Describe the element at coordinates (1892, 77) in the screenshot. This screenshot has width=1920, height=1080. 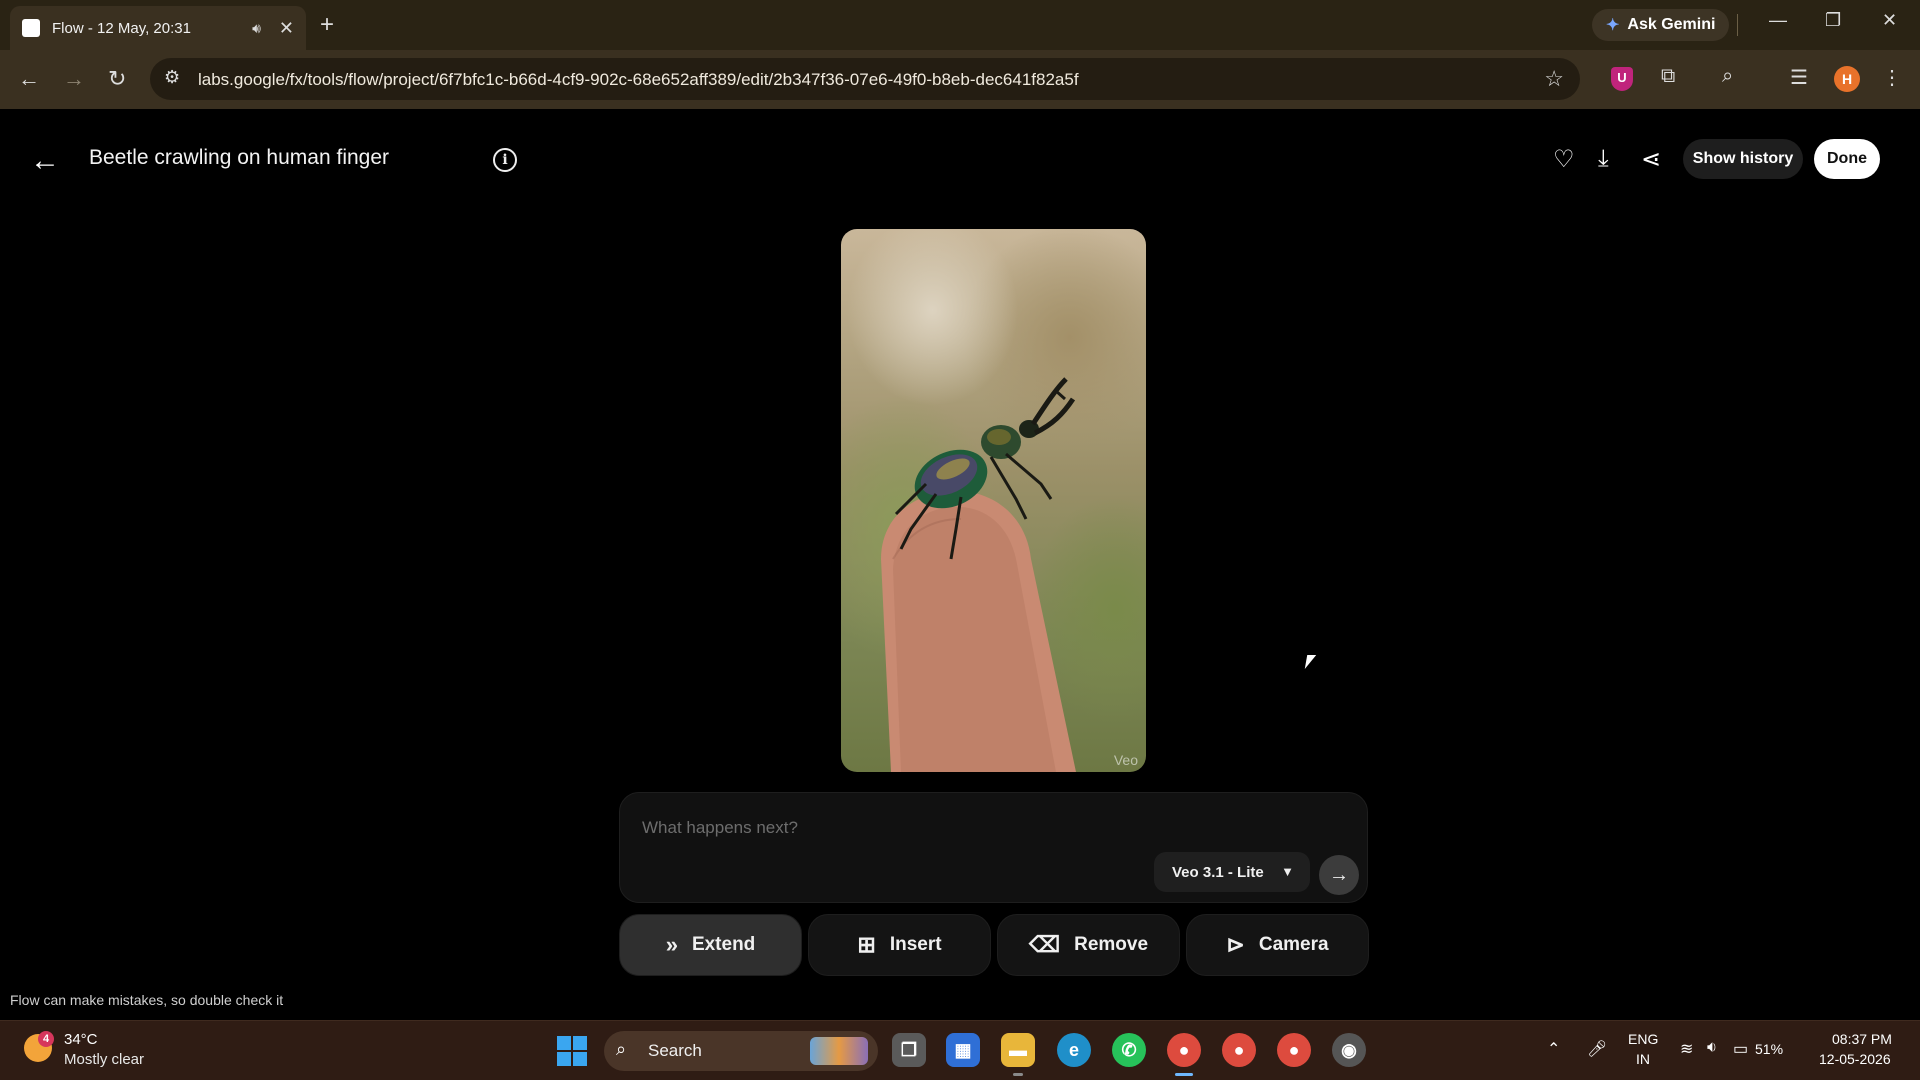
I see `browser-menu-icon: ⋮` at that location.